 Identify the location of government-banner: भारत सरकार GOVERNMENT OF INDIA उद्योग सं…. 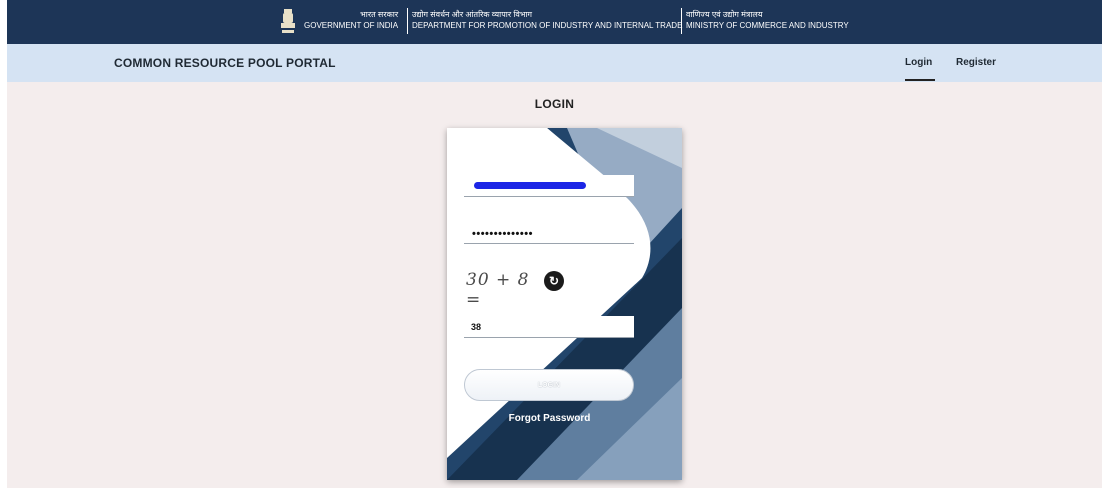
(554, 22).